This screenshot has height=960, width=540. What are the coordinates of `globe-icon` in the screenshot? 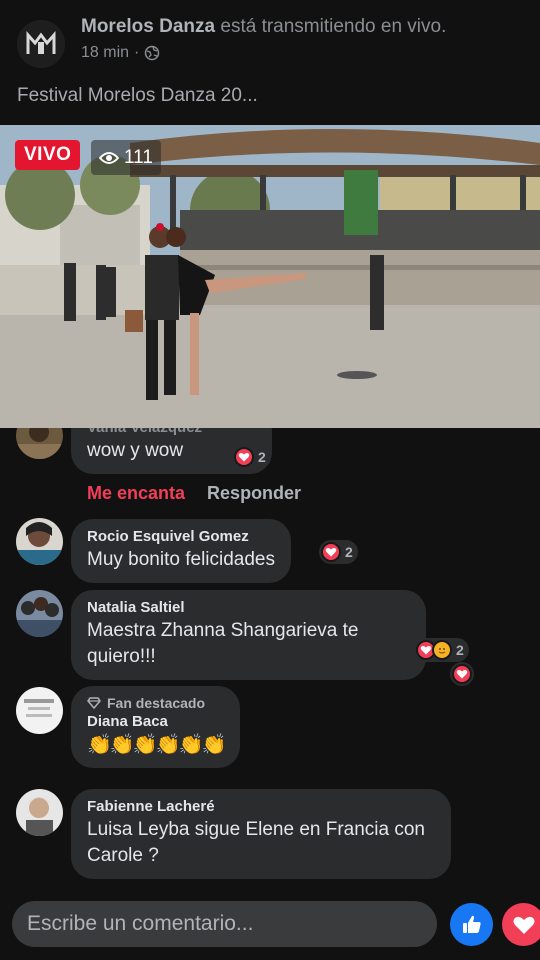 It's located at (152, 53).